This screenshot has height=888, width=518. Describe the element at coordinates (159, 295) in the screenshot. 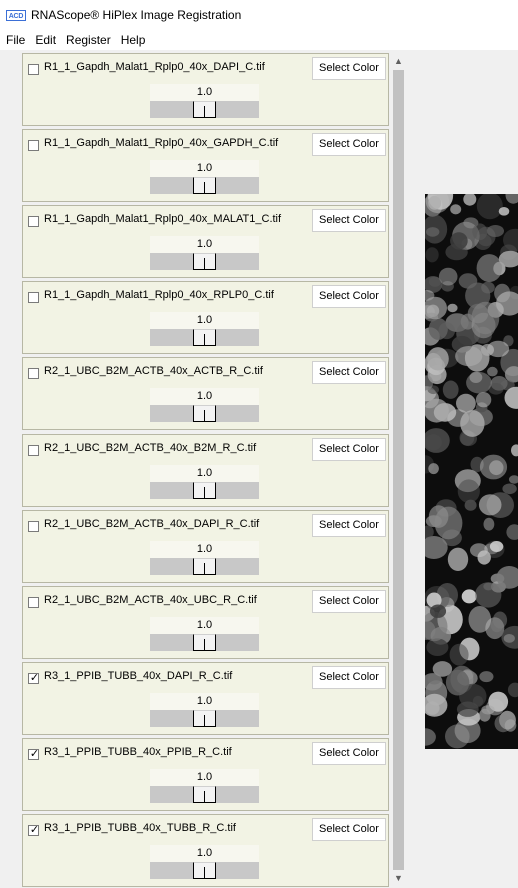

I see `channel-filename: R1_1_Gapdh_Malat1_Rplp0_40x_RPLP0_C.tif` at that location.